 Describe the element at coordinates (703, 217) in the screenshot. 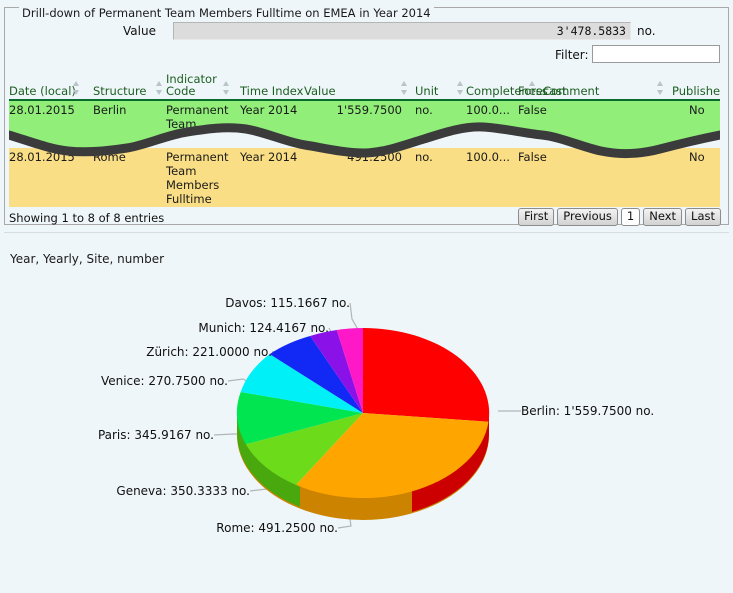

I see `pagination-last-button: Last` at that location.